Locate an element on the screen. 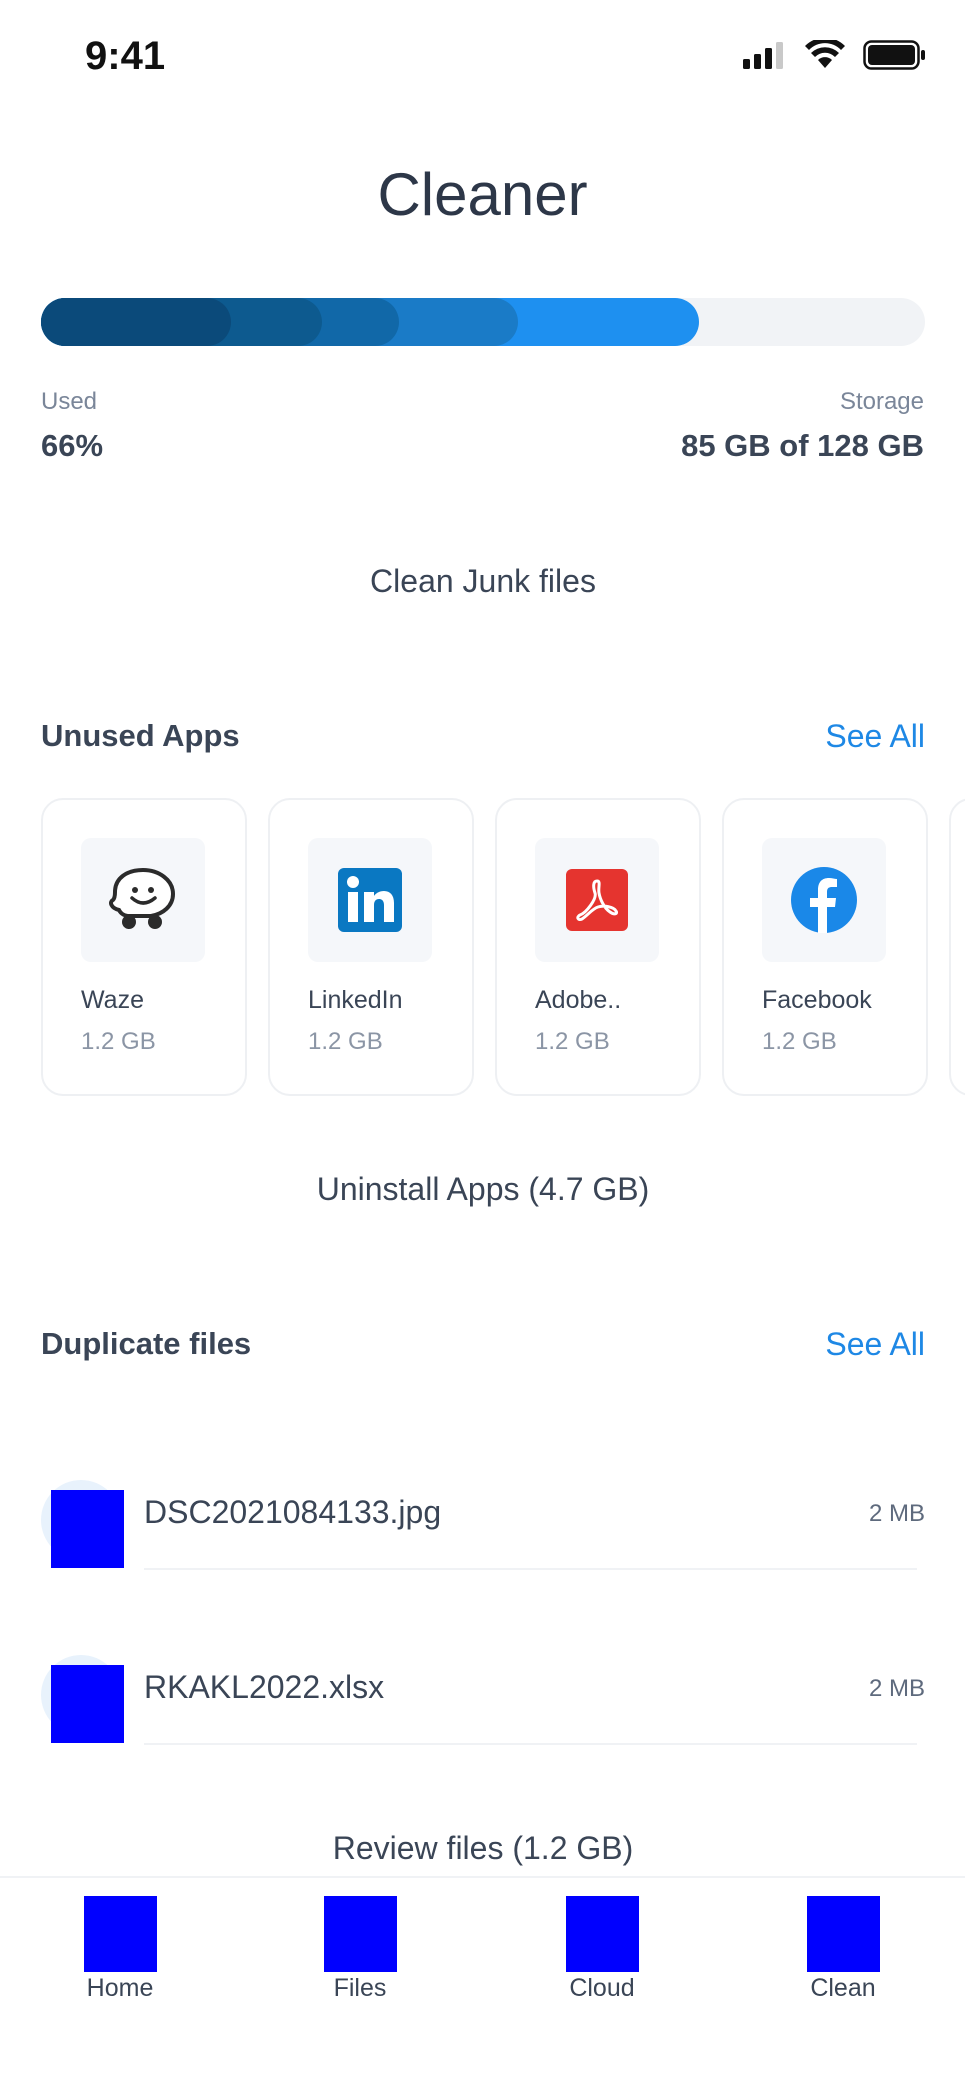 The image size is (965, 2091). unused-apps-title: Unused Apps is located at coordinates (140, 735).